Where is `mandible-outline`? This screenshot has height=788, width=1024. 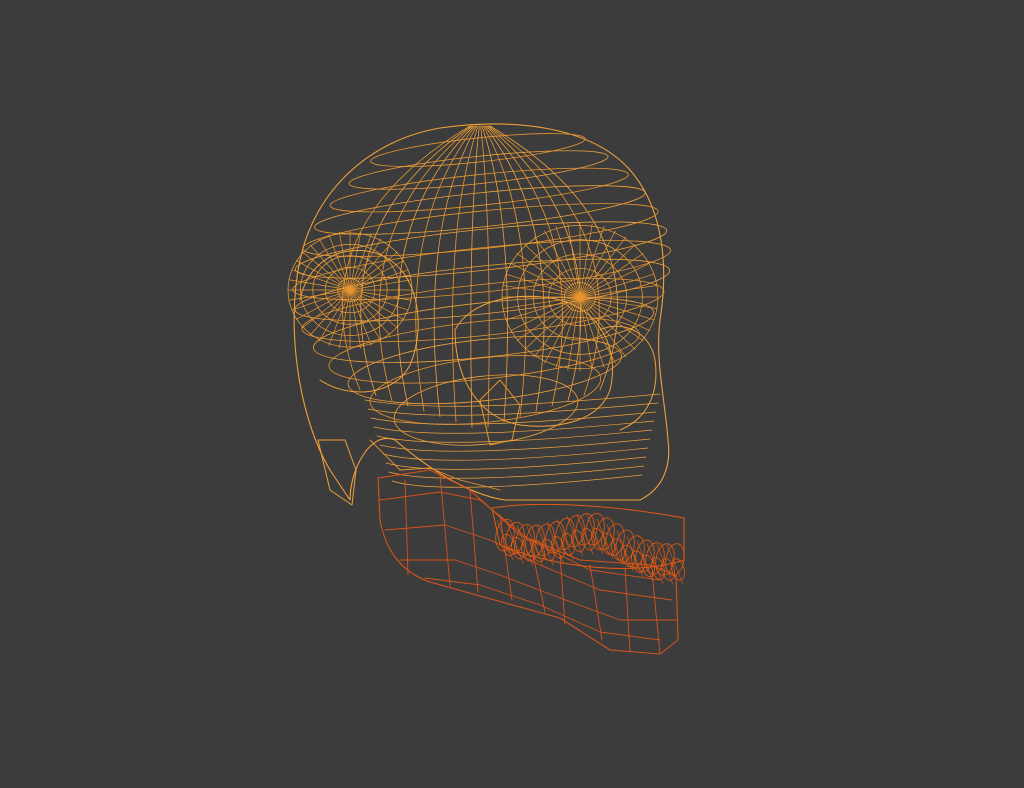
mandible-outline is located at coordinates (528, 562).